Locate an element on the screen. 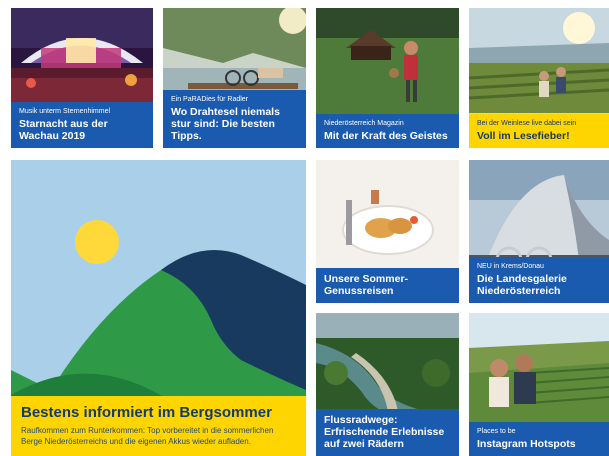 This screenshot has height=456, width=609. sun-icon is located at coordinates (97, 242).